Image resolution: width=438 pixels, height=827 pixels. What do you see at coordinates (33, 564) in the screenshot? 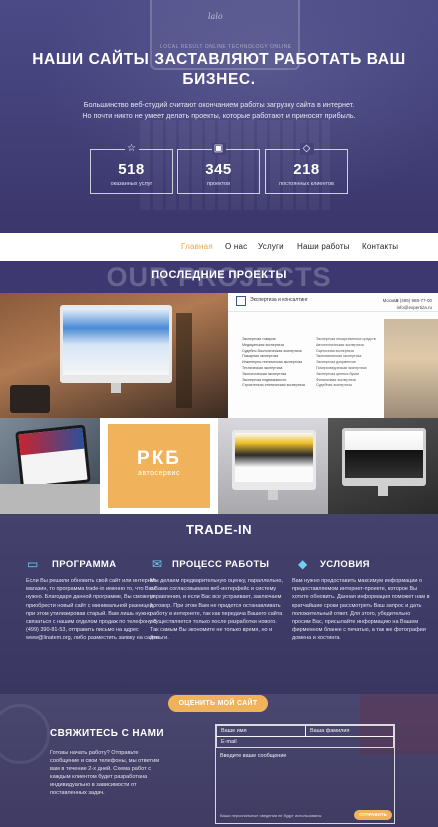
I see `laptop-icon: ▭` at bounding box center [33, 564].